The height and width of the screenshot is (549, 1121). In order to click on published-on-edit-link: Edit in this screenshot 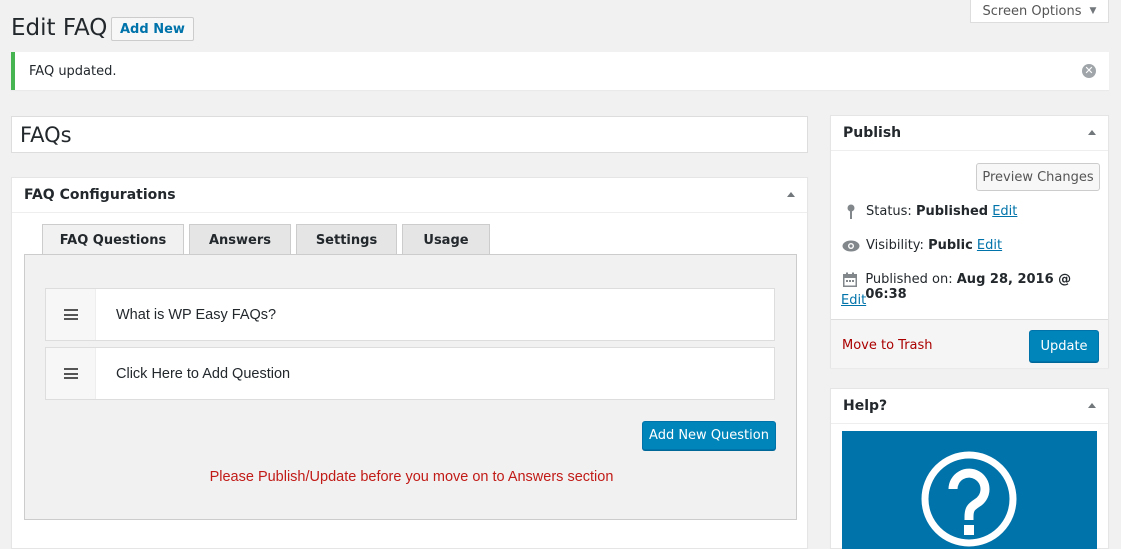, I will do `click(853, 300)`.